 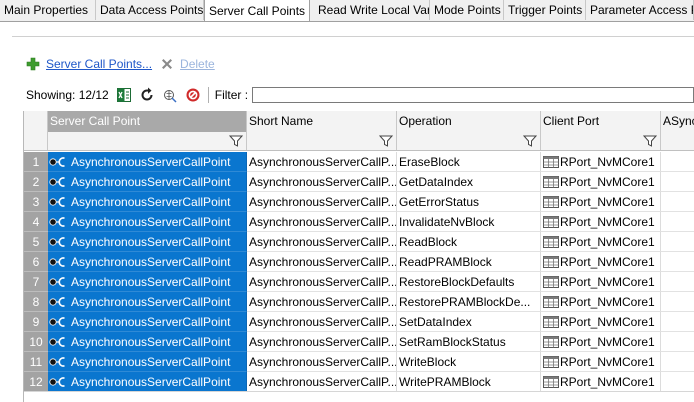 What do you see at coordinates (36, 322) in the screenshot?
I see `row-number: 9` at bounding box center [36, 322].